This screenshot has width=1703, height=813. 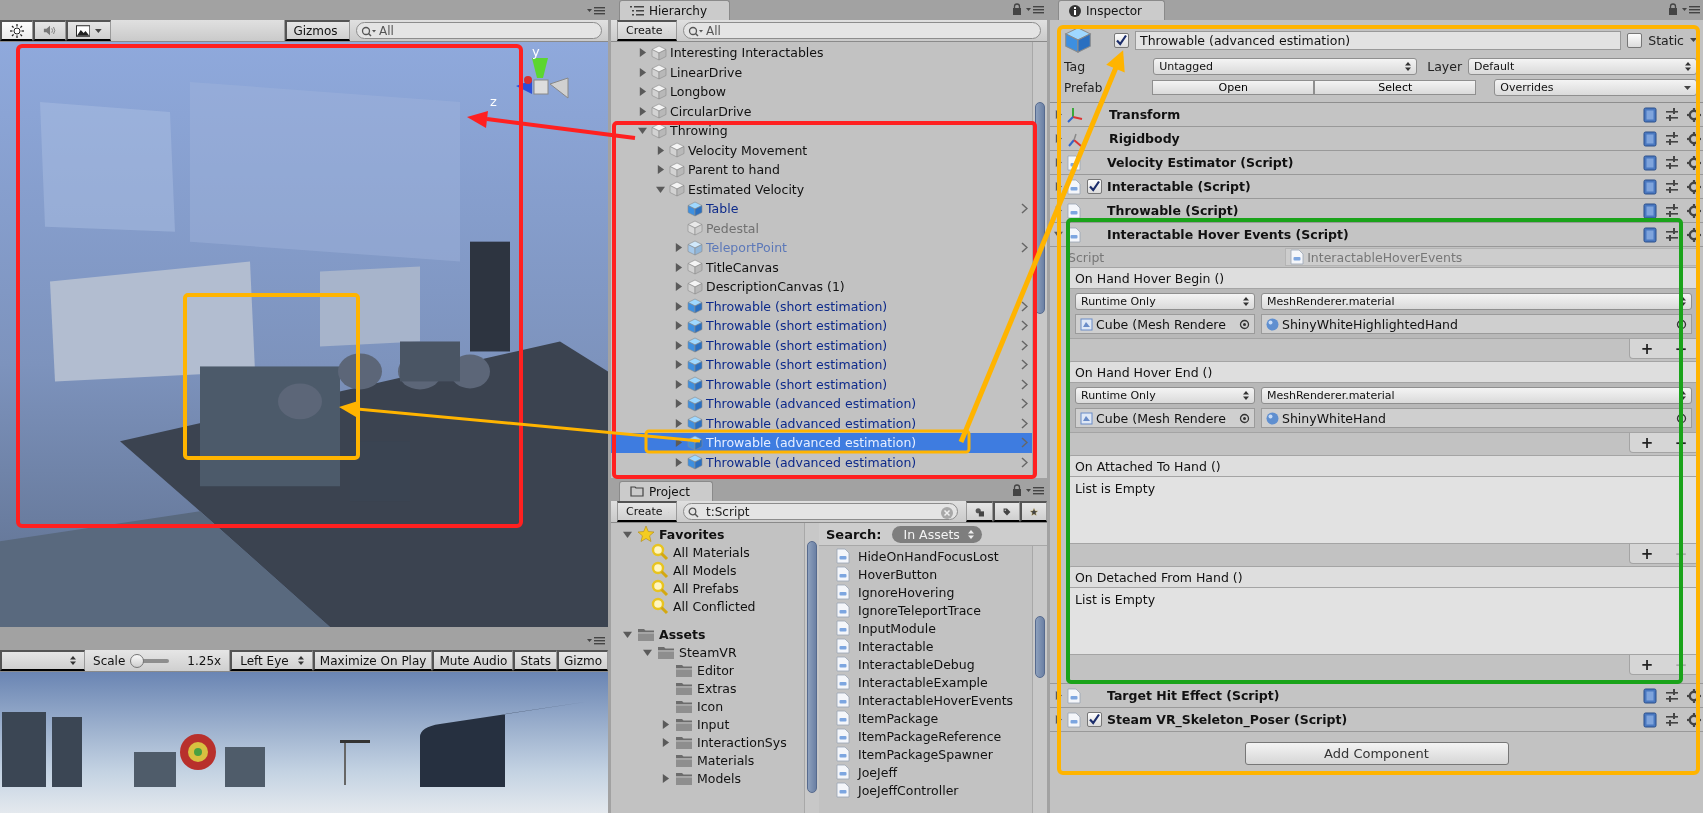 I want to click on folder-row: Input, so click(x=707, y=724).